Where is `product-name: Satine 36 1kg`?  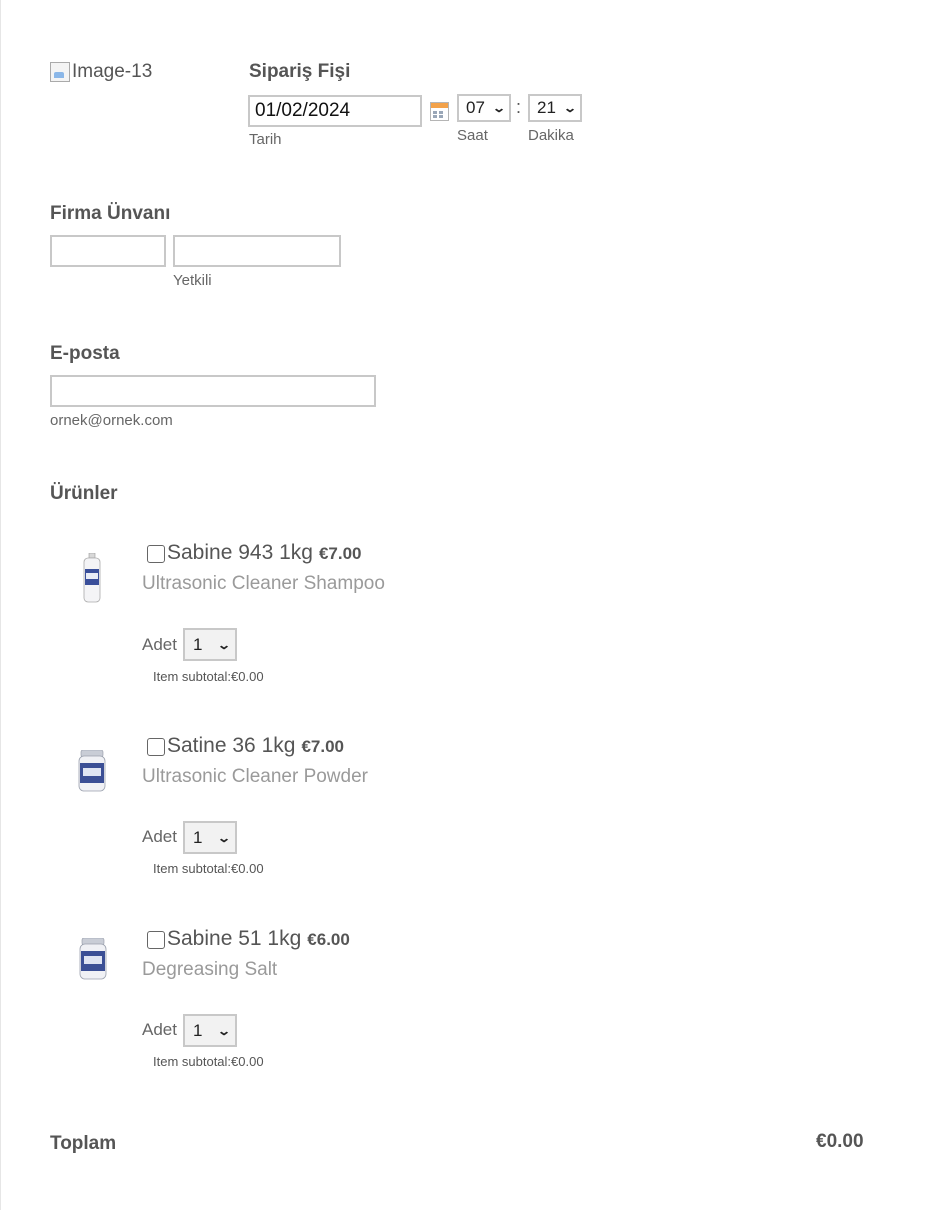
product-name: Satine 36 1kg is located at coordinates (231, 745).